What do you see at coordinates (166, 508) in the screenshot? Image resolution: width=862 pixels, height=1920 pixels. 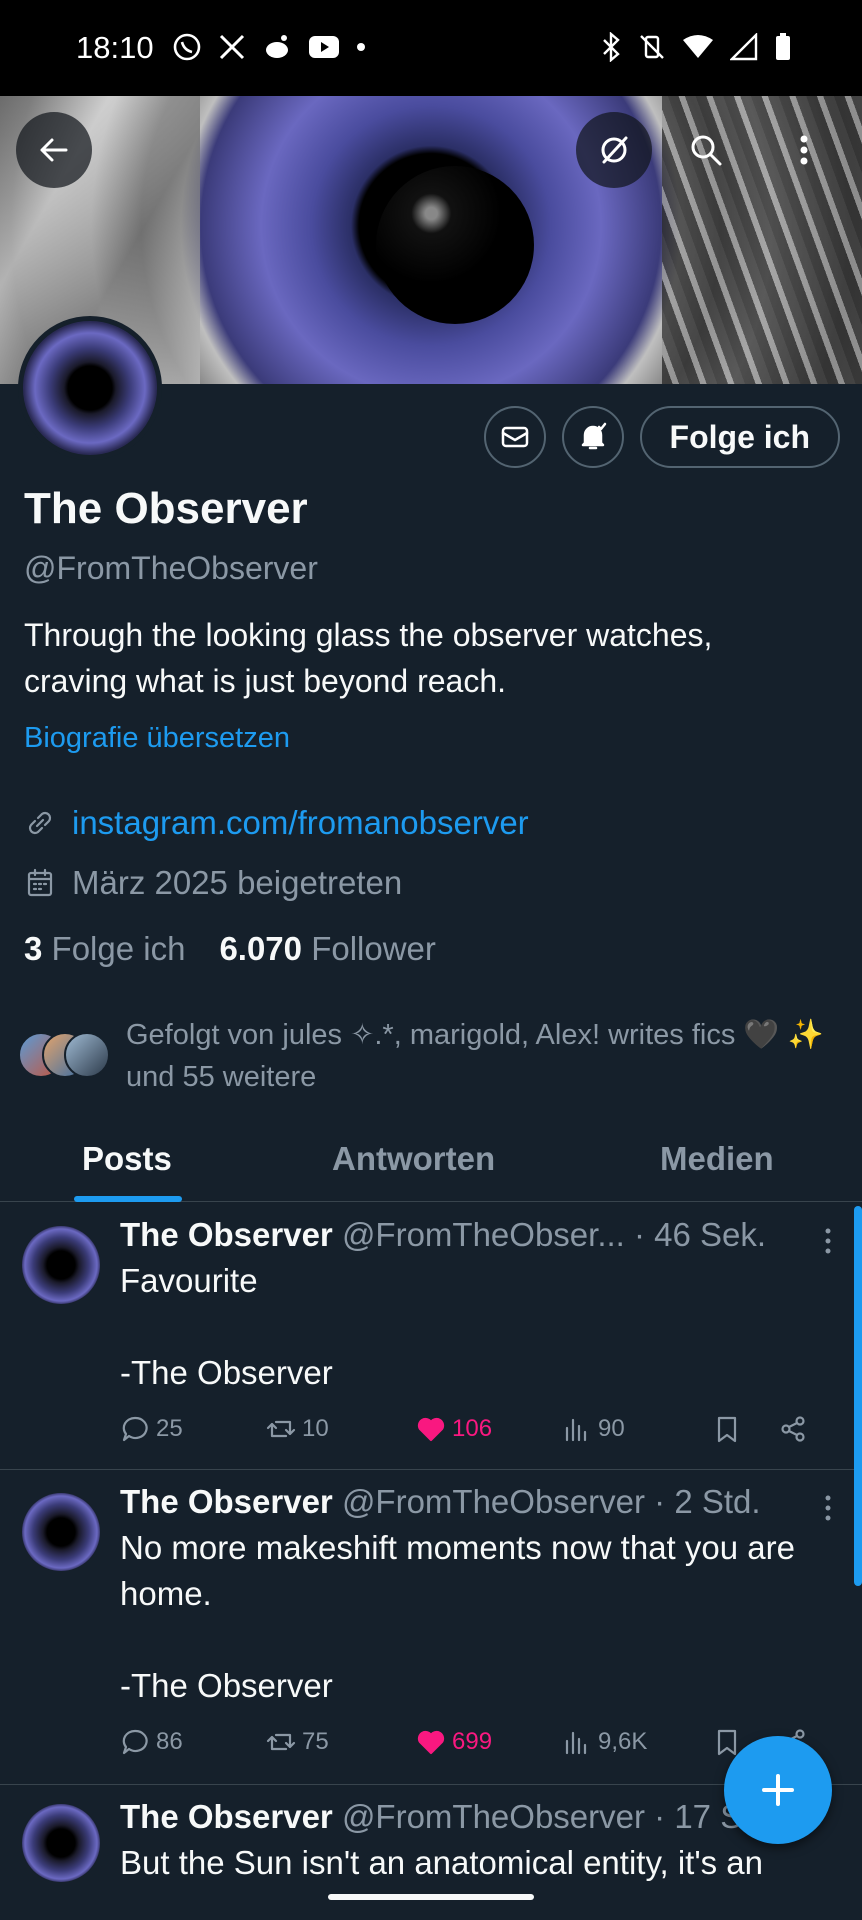 I see `profile-name: The Observer` at bounding box center [166, 508].